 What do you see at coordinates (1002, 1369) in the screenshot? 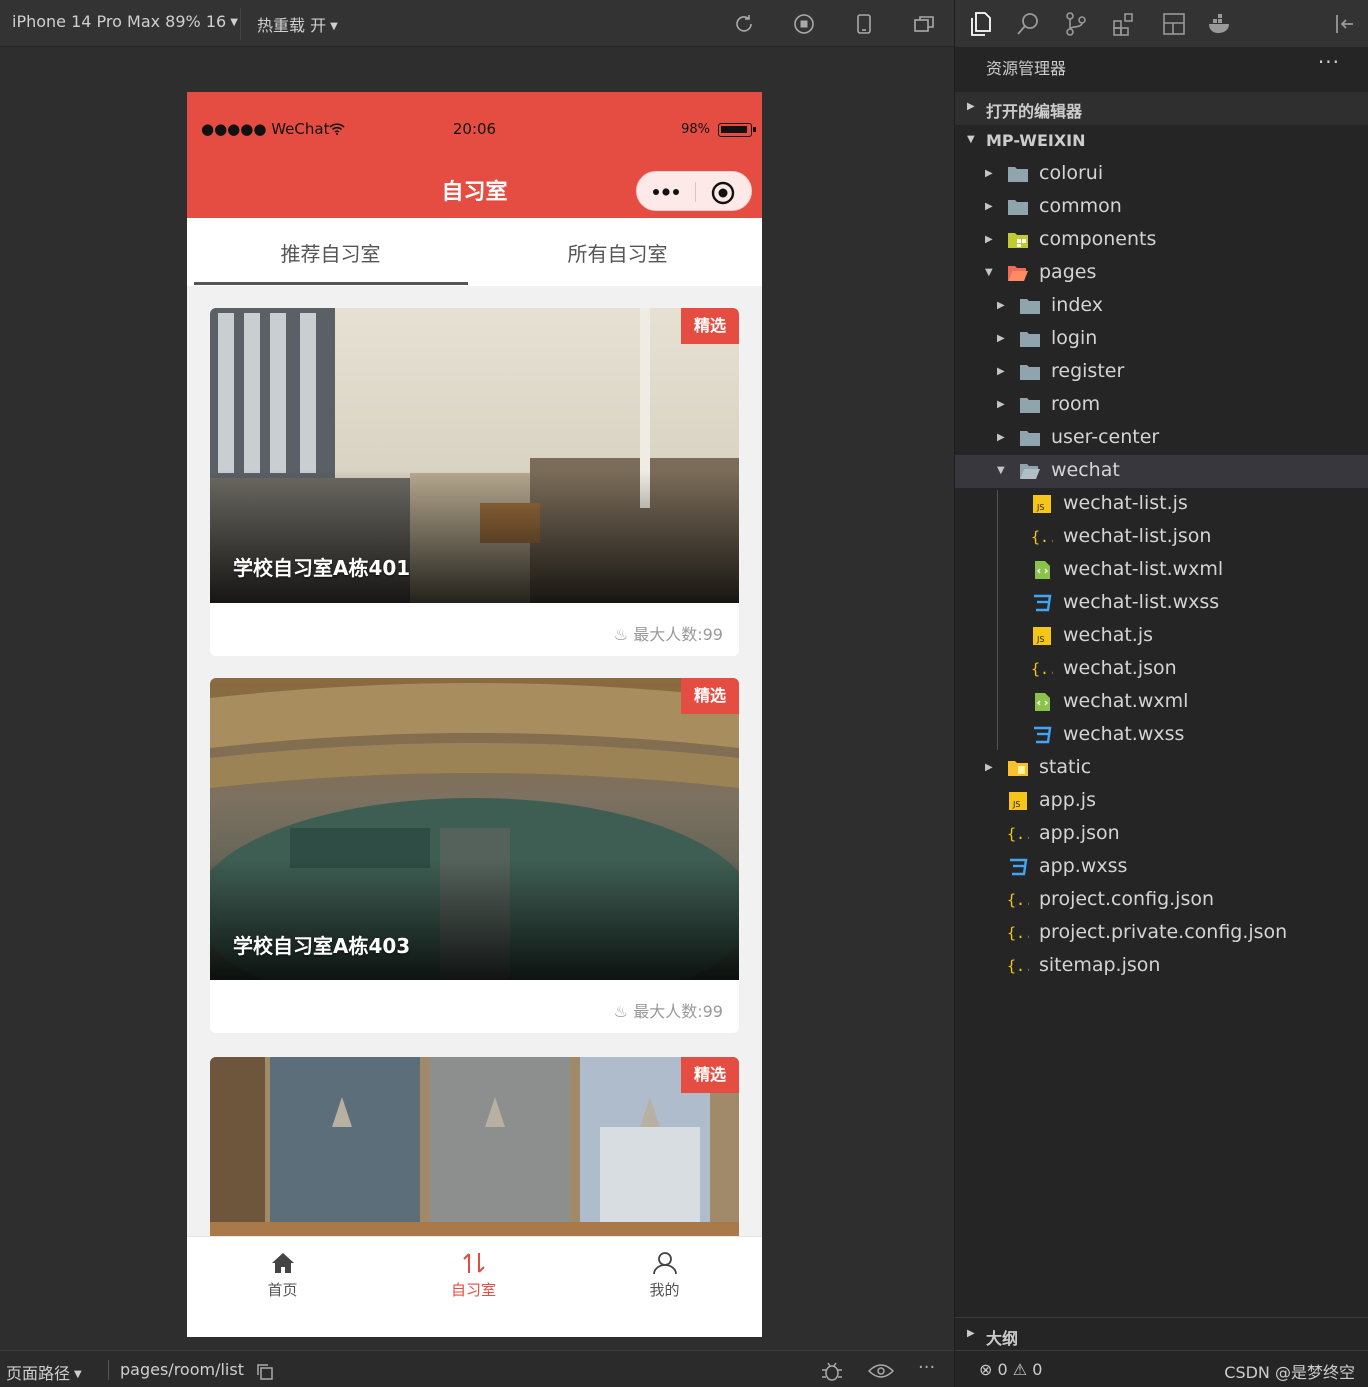
I see `error-count: 0` at bounding box center [1002, 1369].